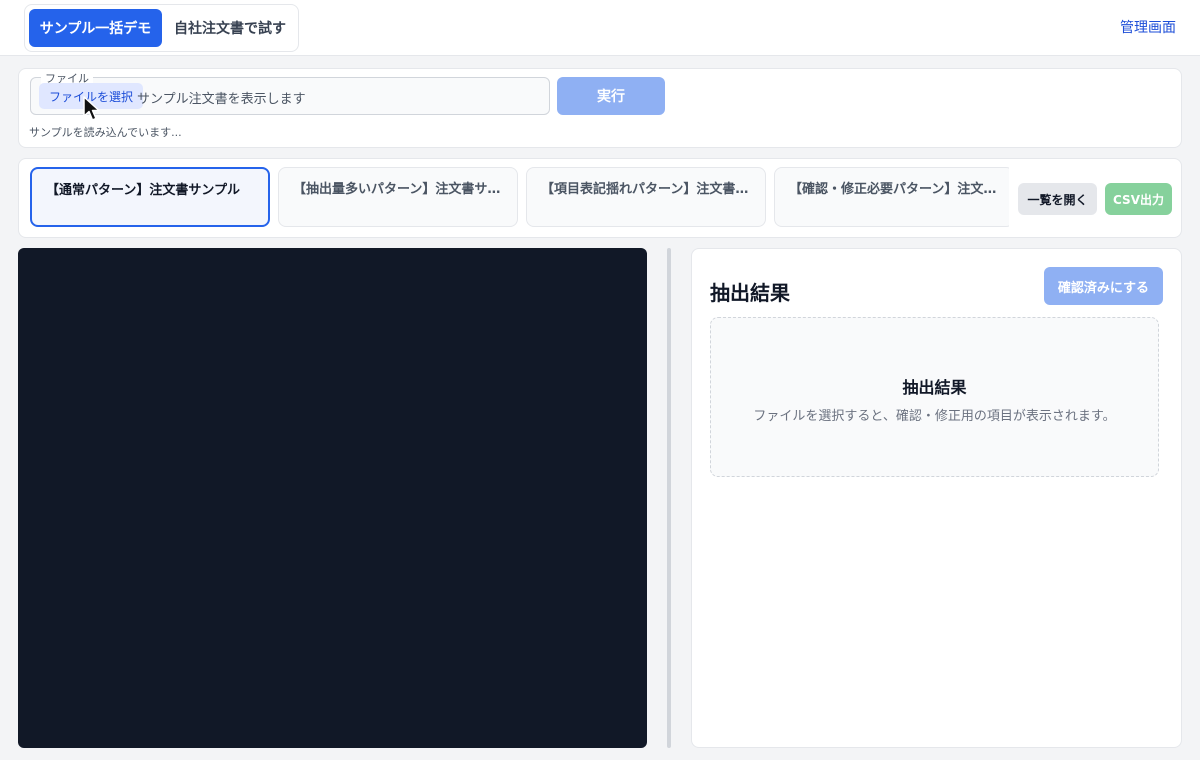 Image resolution: width=1200 pixels, height=760 pixels. I want to click on results-empty-state: 抽出結果 ファイルを選択すると、確認・修正用の項目が表示されます。, so click(934, 397).